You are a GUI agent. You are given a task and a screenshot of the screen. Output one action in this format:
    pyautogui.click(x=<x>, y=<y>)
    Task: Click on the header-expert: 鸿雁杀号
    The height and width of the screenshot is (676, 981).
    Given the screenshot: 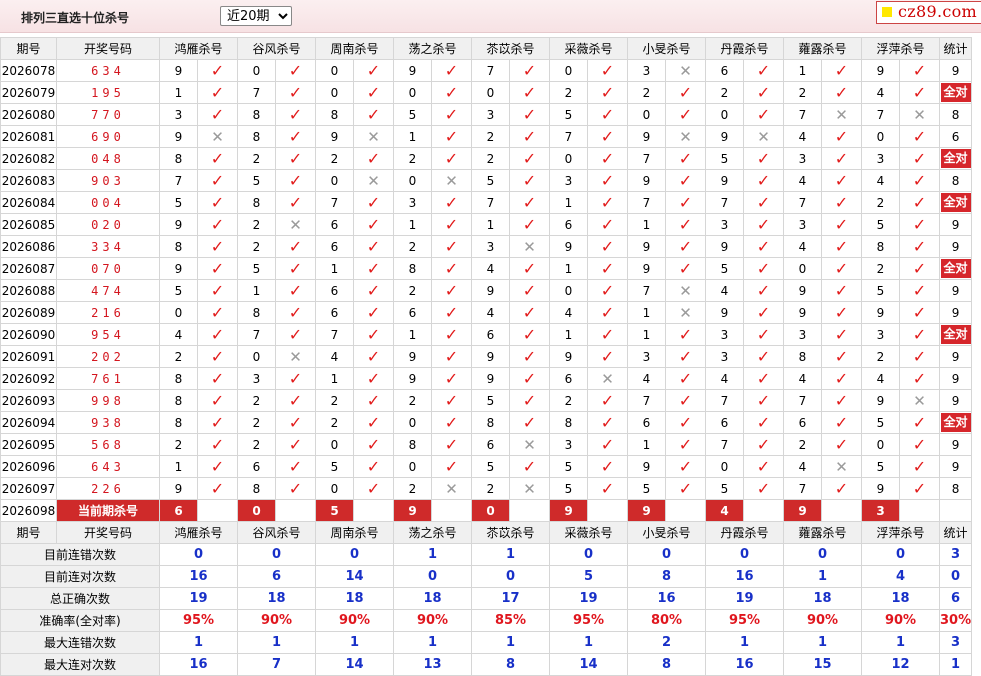 What is the action you would take?
    pyautogui.click(x=198, y=48)
    